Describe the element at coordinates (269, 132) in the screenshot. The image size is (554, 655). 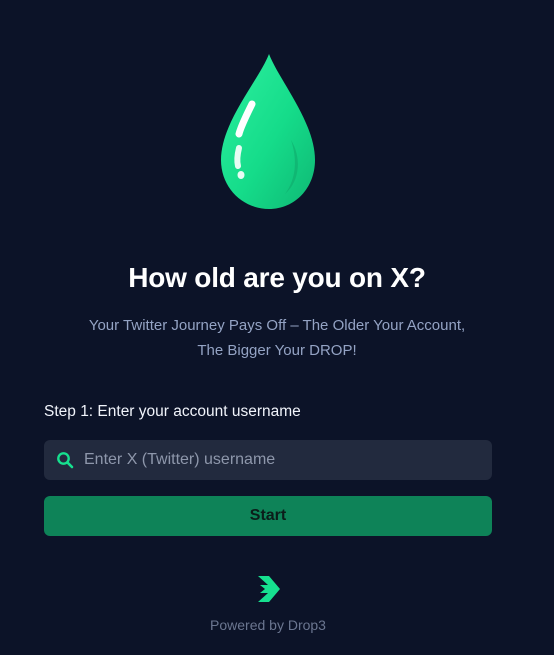
I see `water-drop-icon` at that location.